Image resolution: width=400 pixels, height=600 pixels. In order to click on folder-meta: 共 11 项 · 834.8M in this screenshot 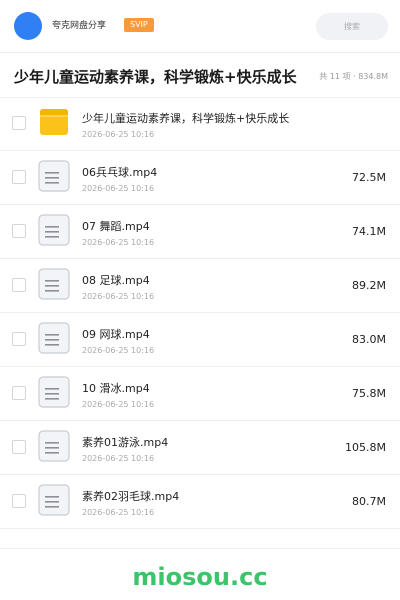, I will do `click(353, 76)`.